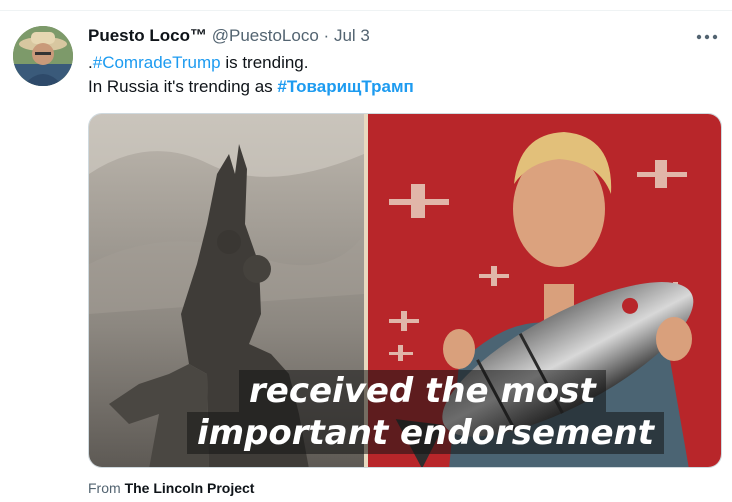 The width and height of the screenshot is (732, 502). I want to click on line1-suffix: is trending., so click(264, 62).